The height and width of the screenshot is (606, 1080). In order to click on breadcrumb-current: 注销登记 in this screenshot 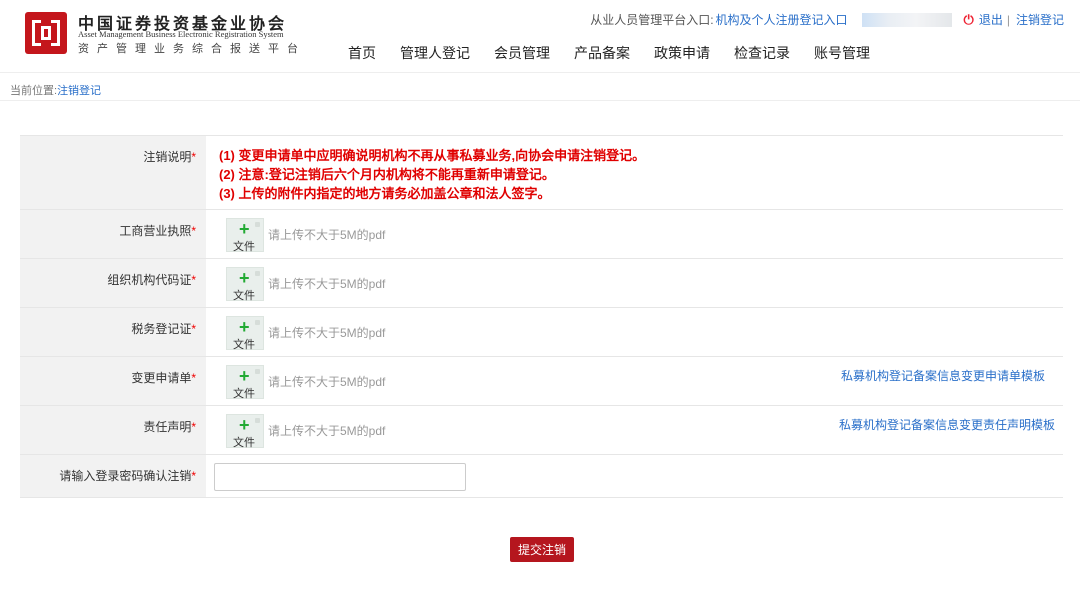, I will do `click(79, 91)`.